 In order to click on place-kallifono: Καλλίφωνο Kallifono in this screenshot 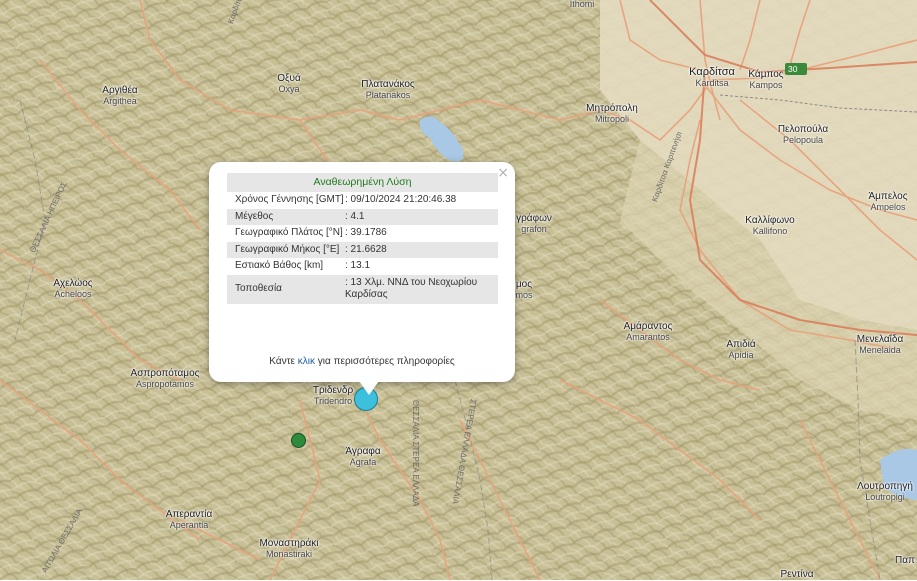, I will do `click(770, 225)`.